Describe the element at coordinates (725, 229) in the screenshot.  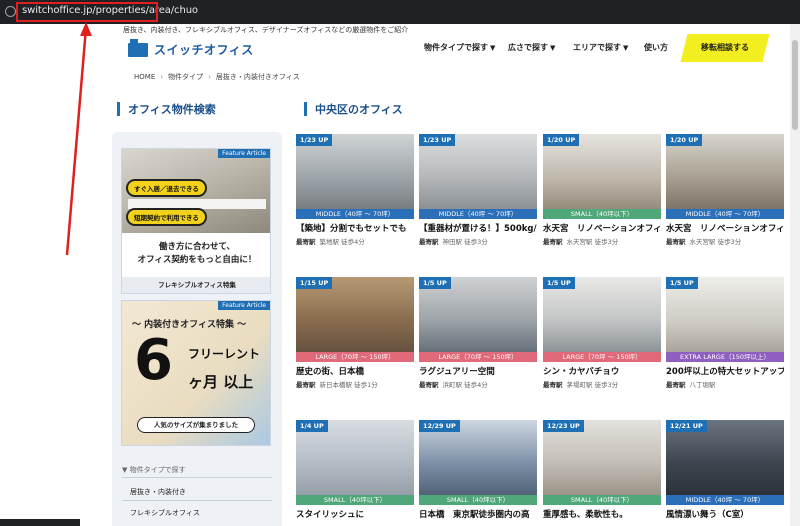
I see `property-title: 水天宮 リノベーションオフィス①` at that location.